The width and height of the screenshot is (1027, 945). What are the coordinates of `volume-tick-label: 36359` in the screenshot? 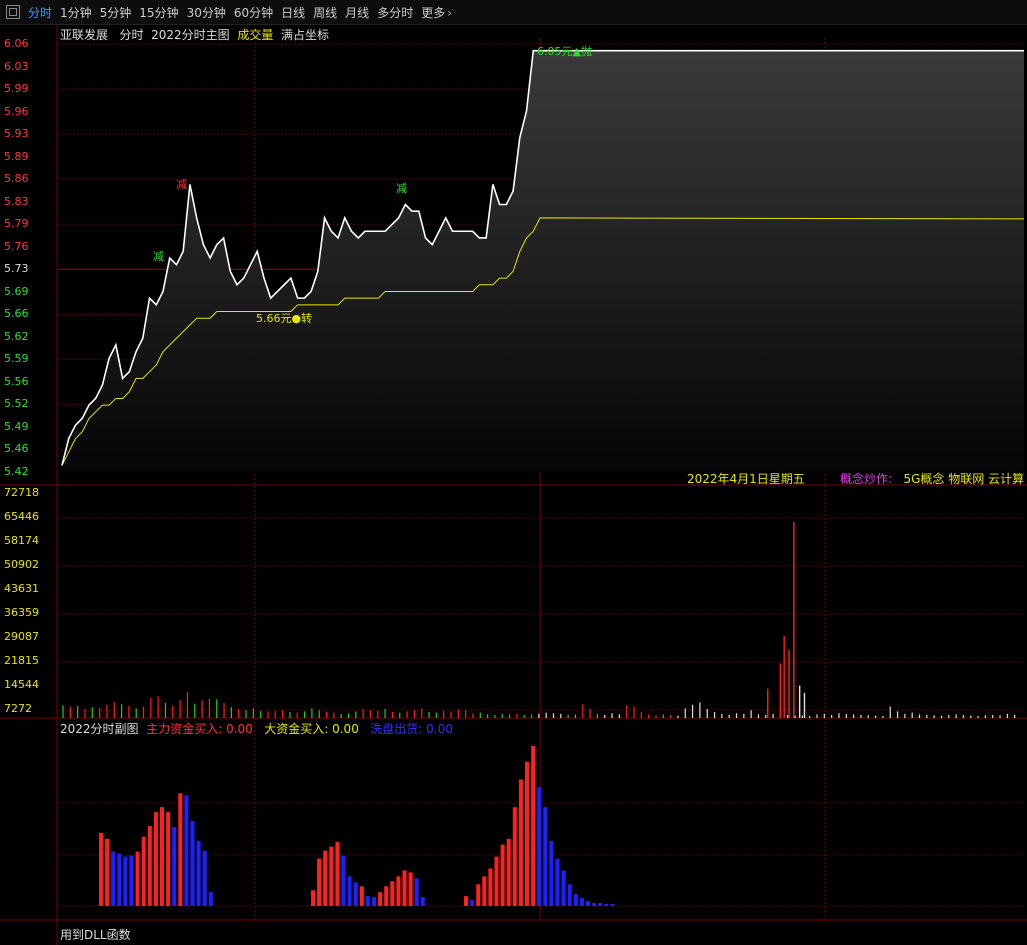 It's located at (21, 612).